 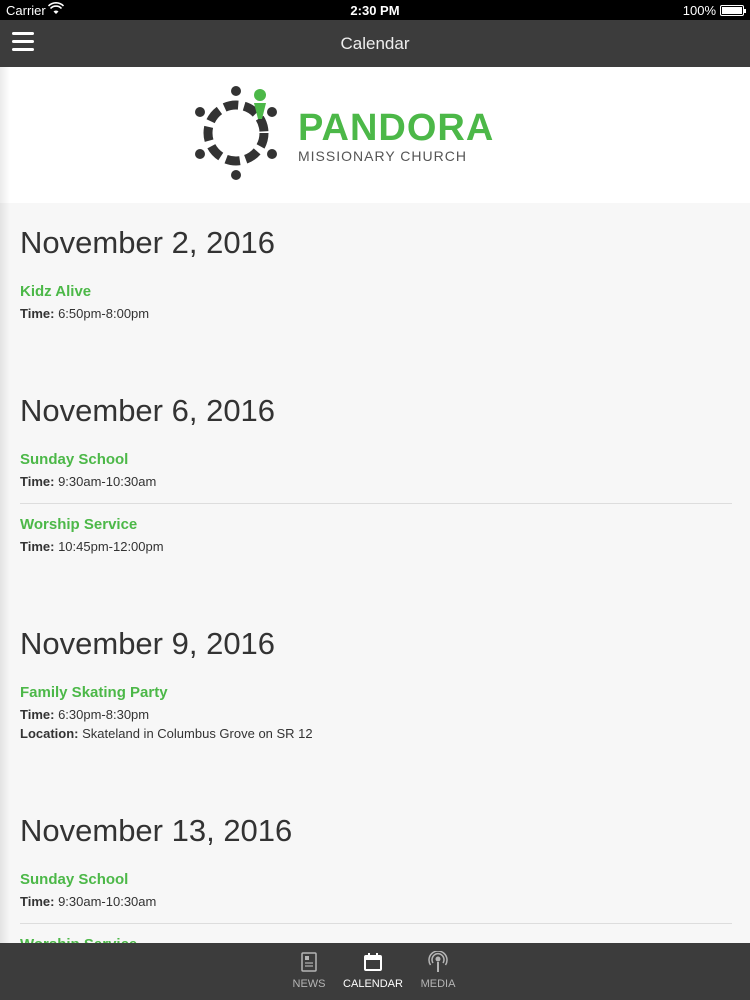 I want to click on day-date-heading: November 6, 2016, so click(x=148, y=410).